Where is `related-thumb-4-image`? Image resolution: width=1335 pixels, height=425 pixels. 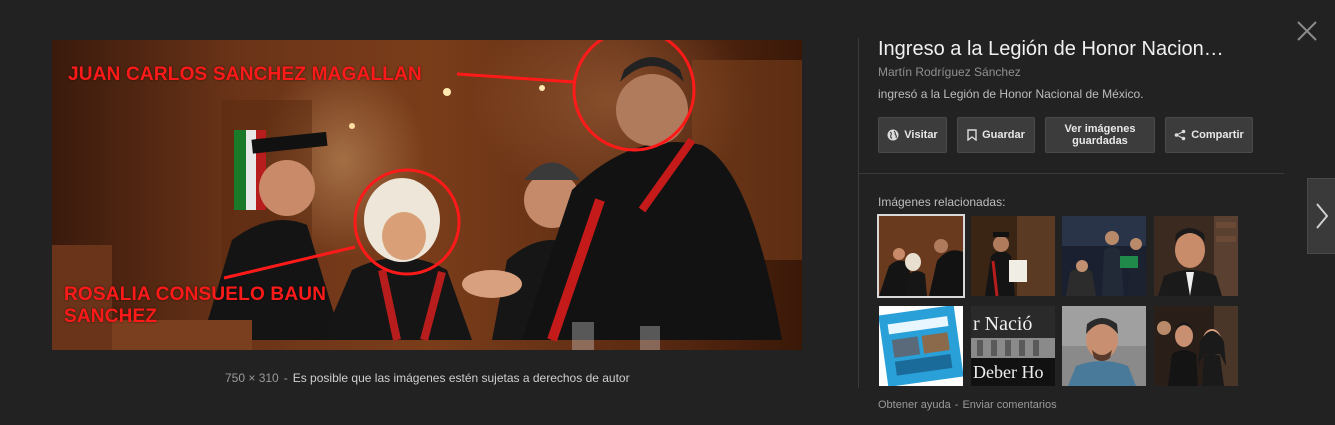
related-thumb-4-image is located at coordinates (1196, 256).